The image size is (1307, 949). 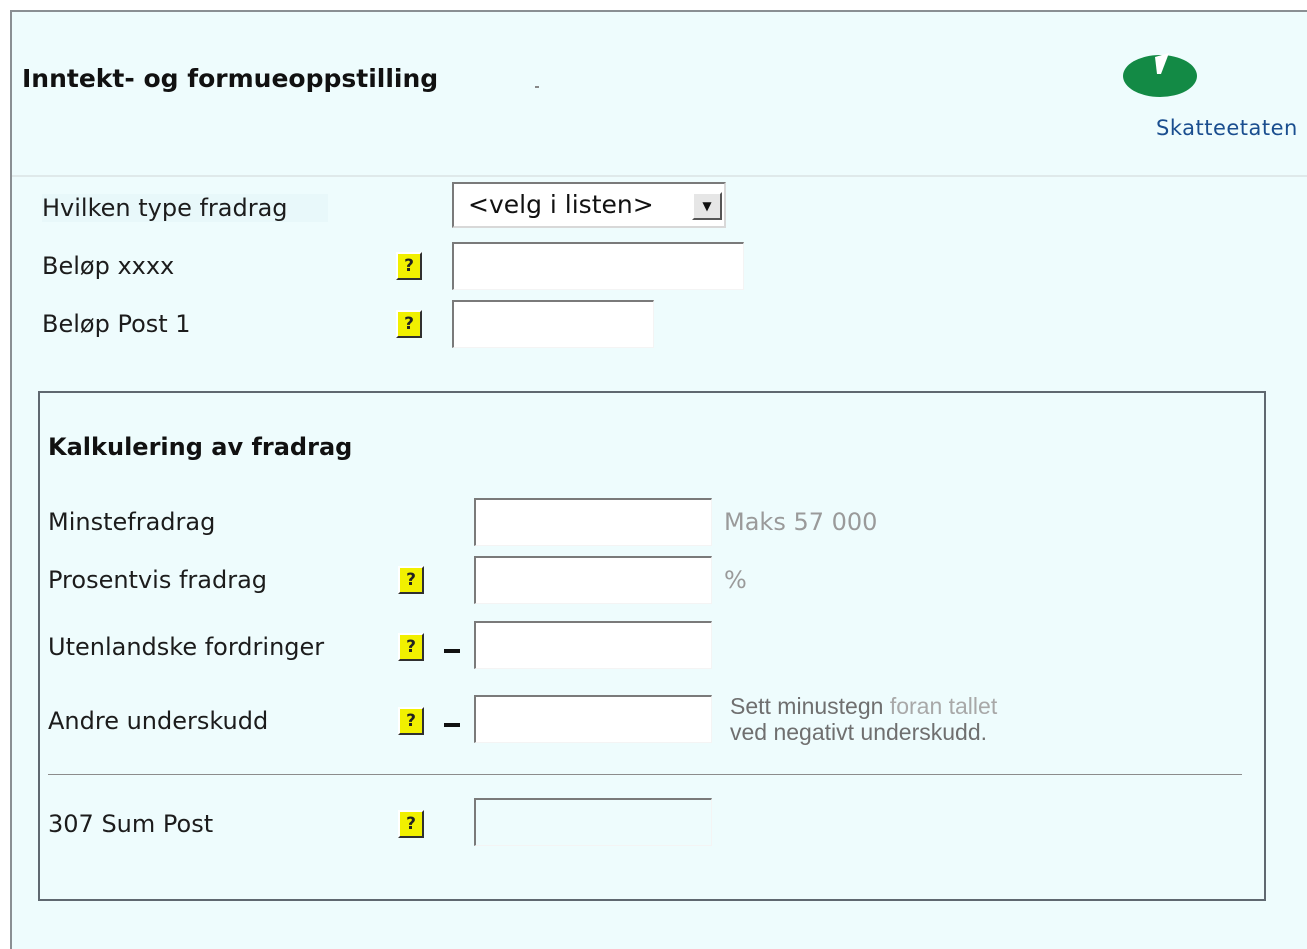 I want to click on sum-post-label: 307 Sum Post, so click(x=131, y=824).